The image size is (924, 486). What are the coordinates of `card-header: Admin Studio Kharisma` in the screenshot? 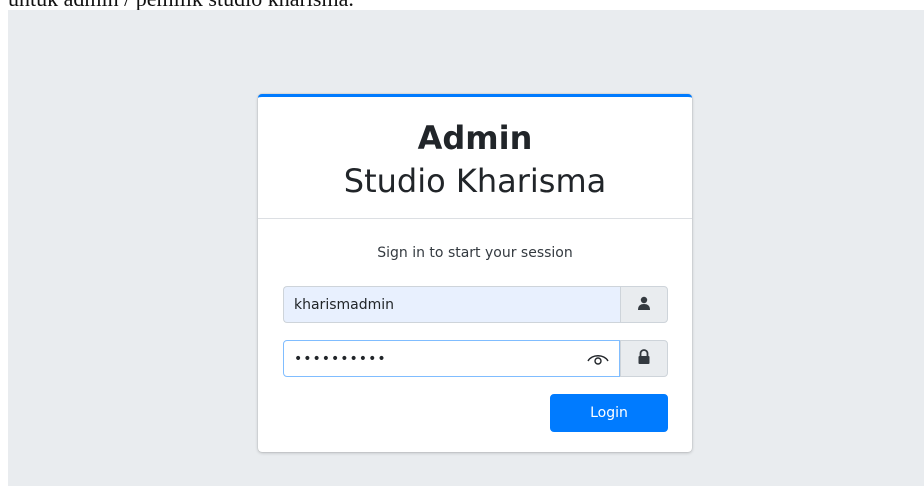 It's located at (475, 158).